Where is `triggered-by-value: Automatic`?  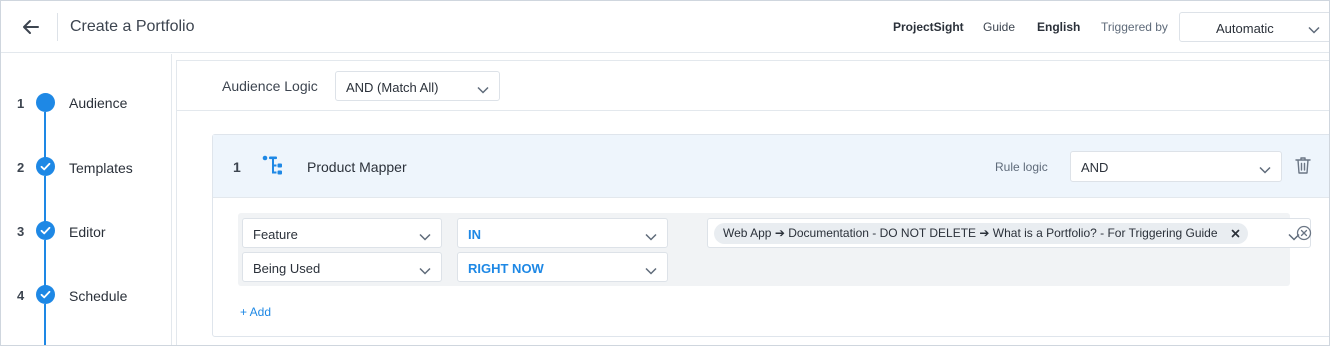
triggered-by-value: Automatic is located at coordinates (1245, 28).